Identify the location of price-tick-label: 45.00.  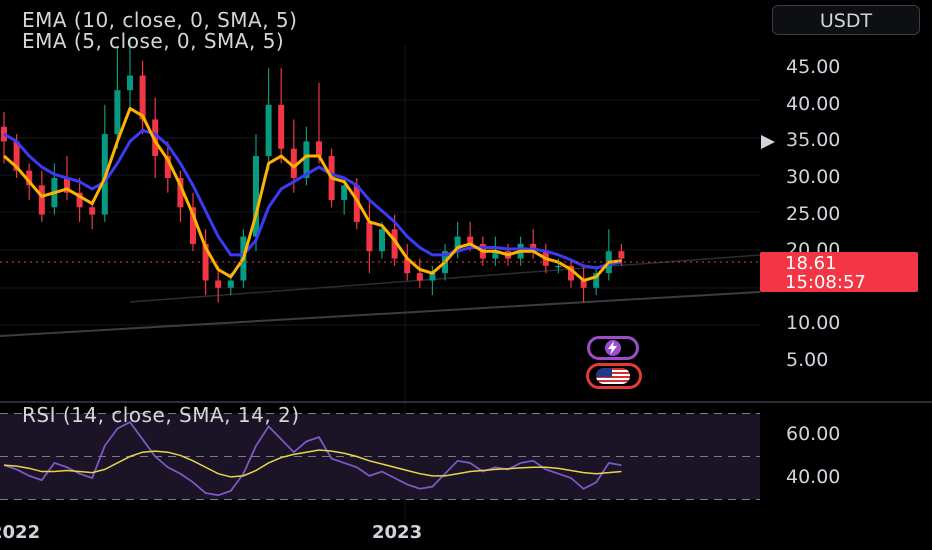
(813, 67).